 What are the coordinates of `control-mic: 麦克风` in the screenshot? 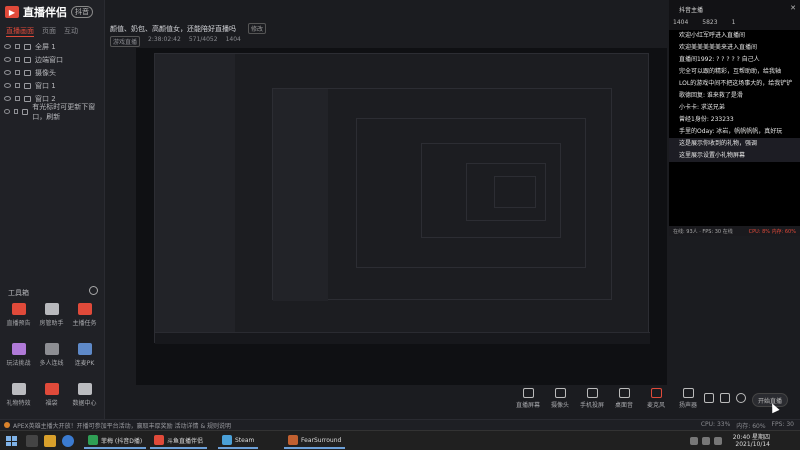 It's located at (656, 398).